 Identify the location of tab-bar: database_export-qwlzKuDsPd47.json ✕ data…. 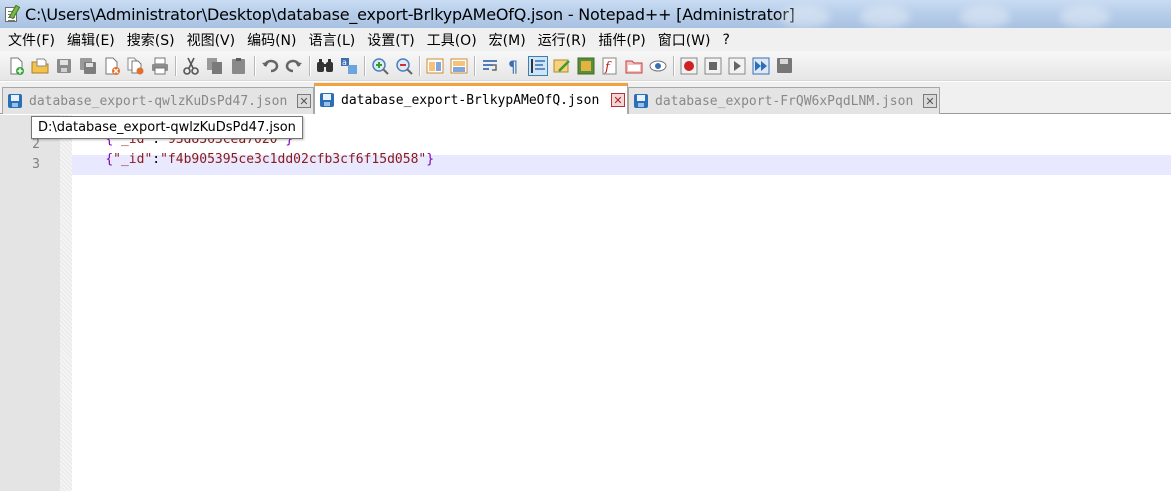
(585, 98).